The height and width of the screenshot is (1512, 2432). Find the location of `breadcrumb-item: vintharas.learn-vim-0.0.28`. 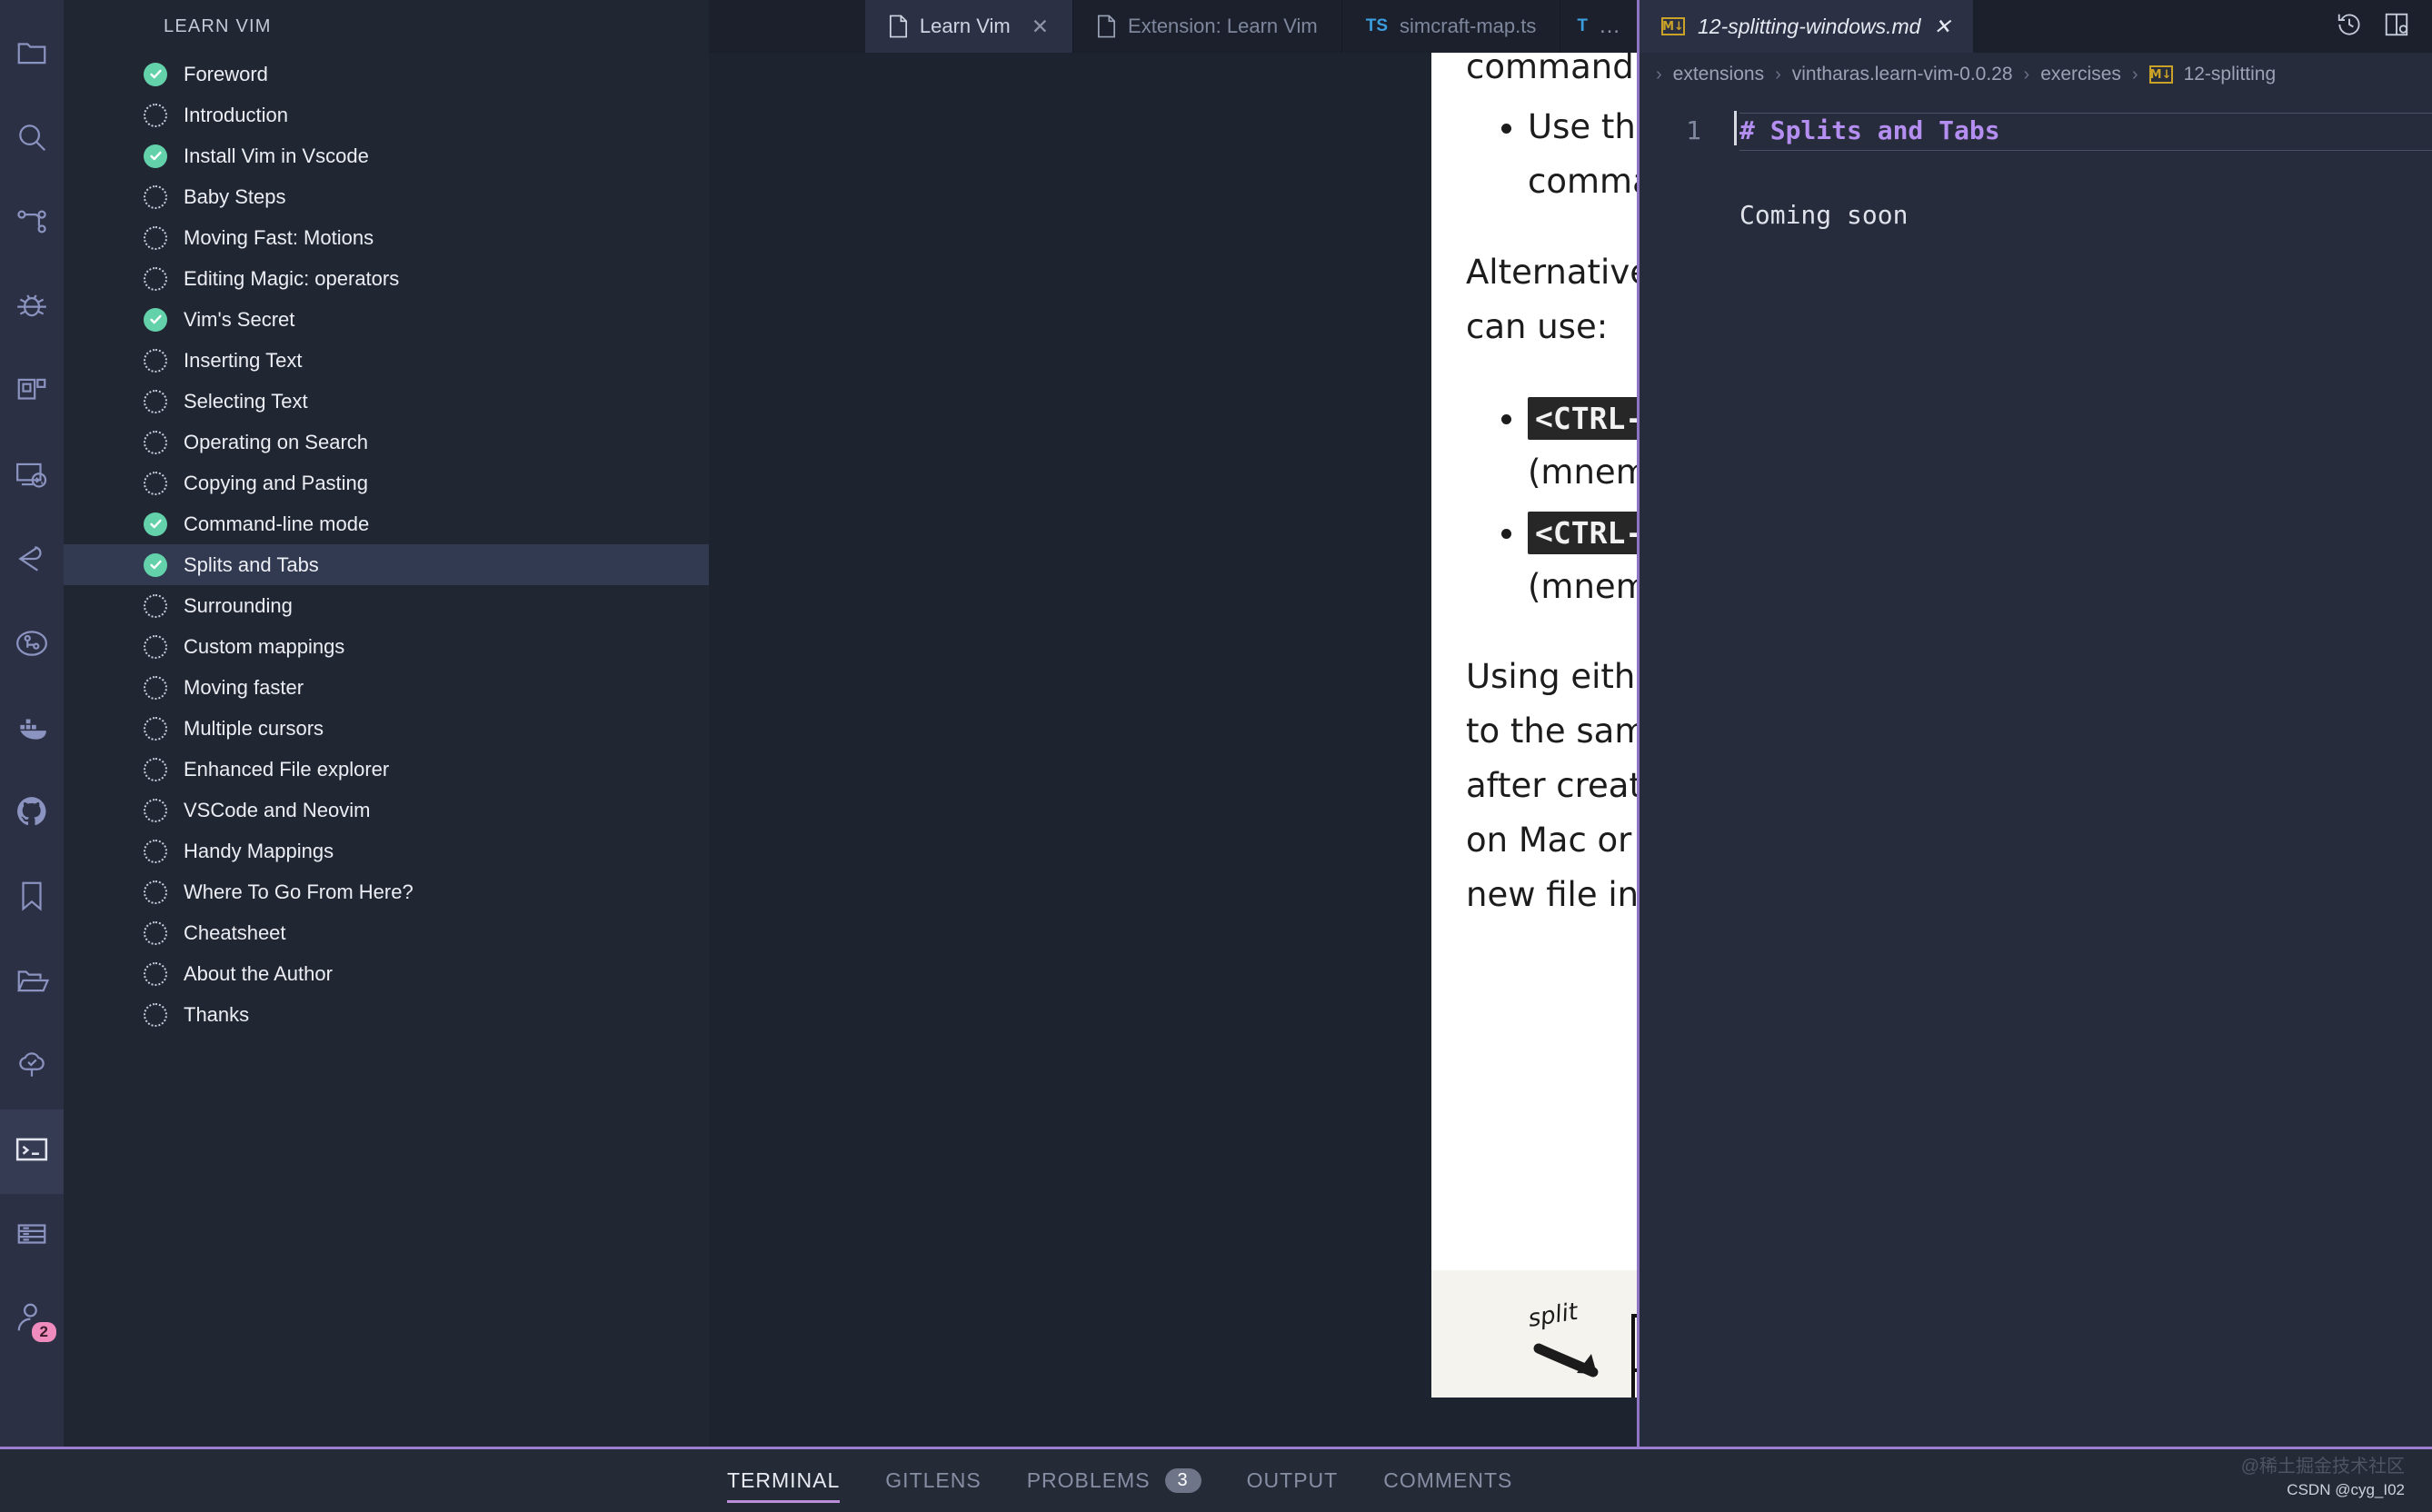

breadcrumb-item: vintharas.learn-vim-0.0.28 is located at coordinates (1902, 74).